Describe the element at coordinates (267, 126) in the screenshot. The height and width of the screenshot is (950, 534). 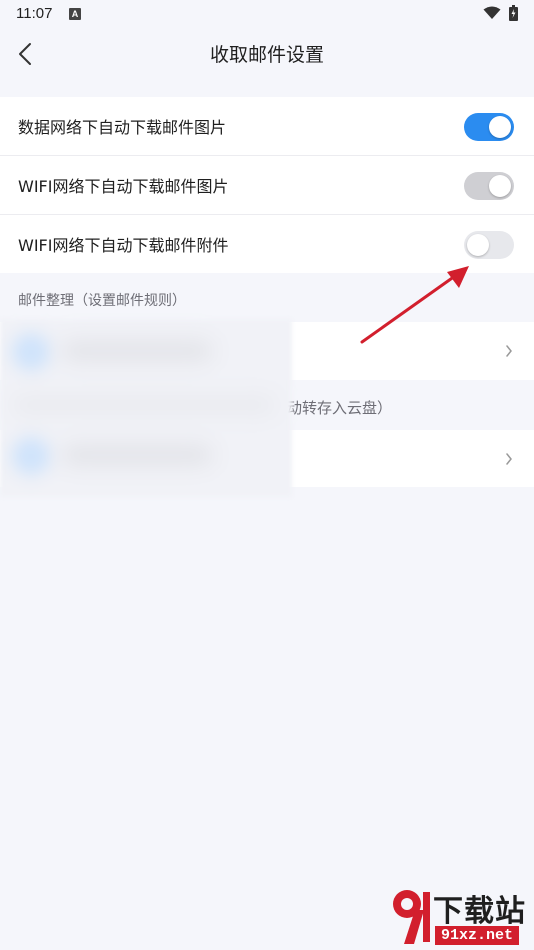
I see `setting-row-mobile-images: 数据网络下自动下载邮件图片` at that location.